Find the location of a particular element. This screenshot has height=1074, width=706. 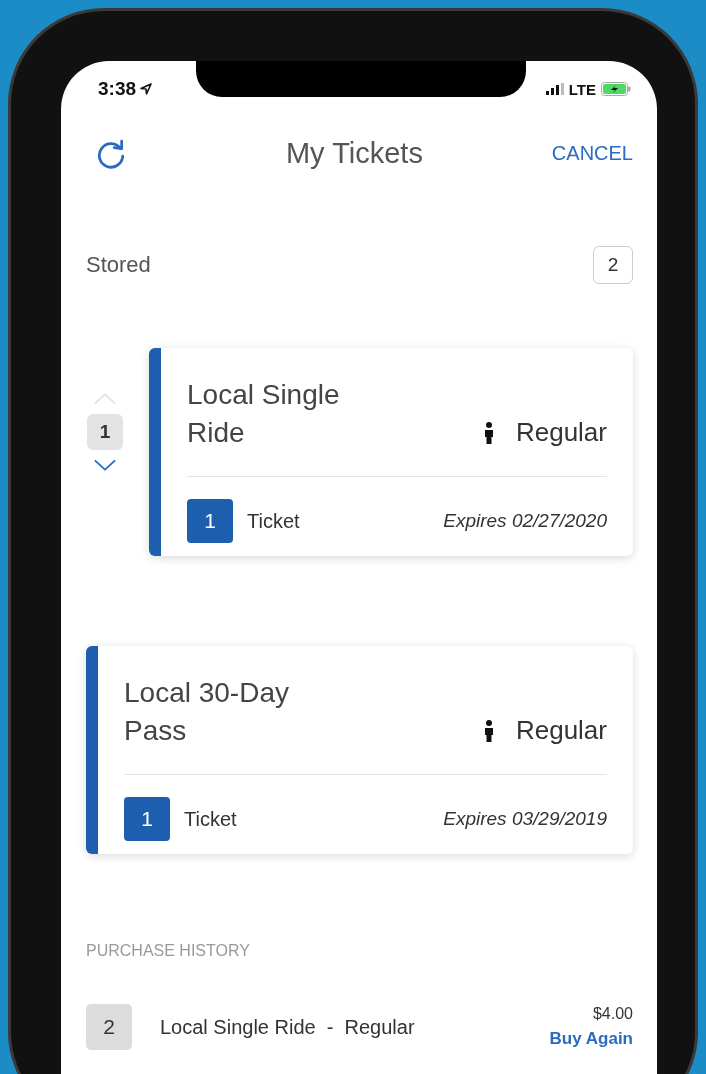

signal-icon is located at coordinates (554, 89).